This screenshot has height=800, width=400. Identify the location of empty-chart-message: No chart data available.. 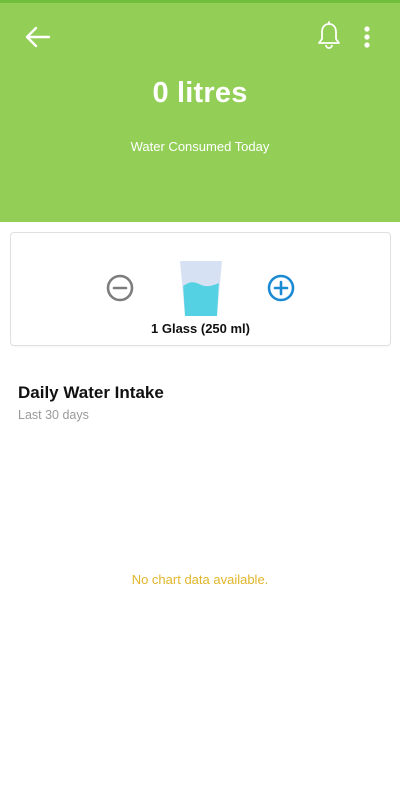
(200, 579).